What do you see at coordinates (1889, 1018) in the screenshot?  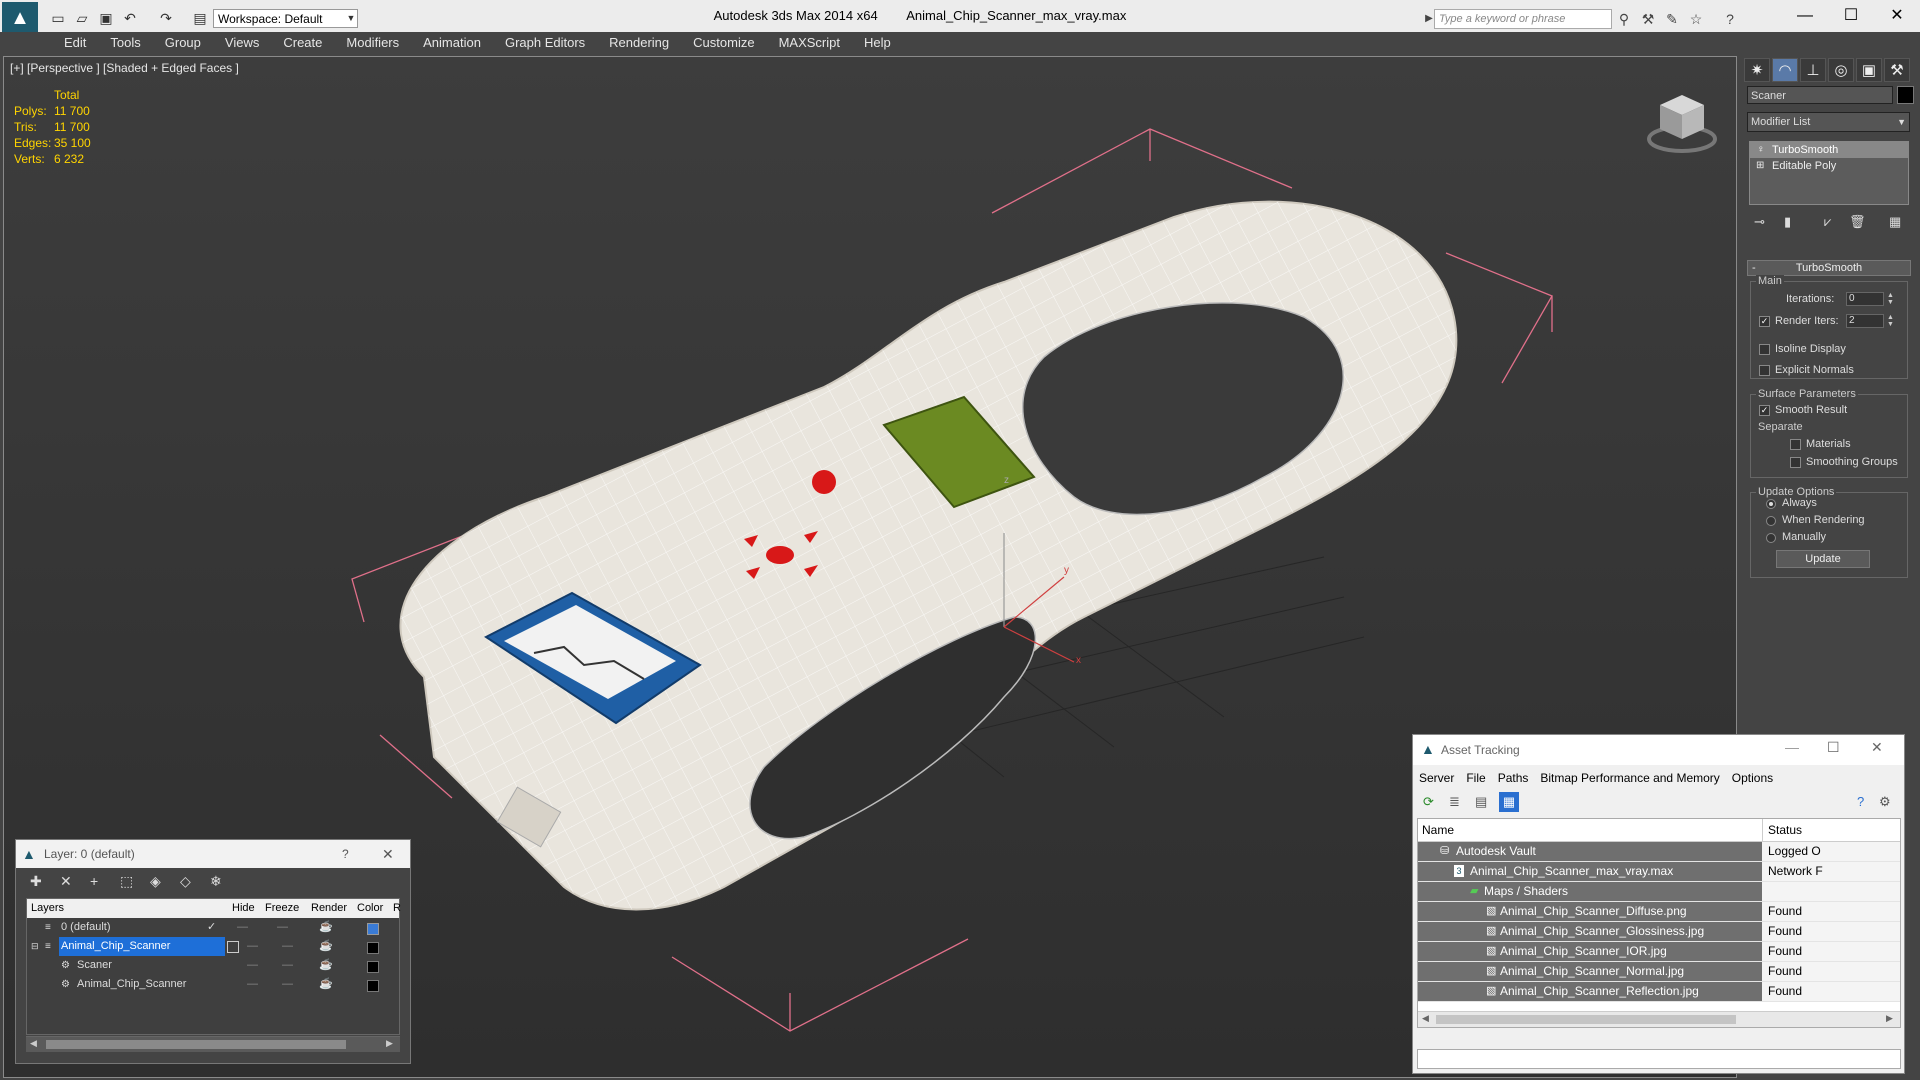 I see `scroll-right-icon: ▶` at bounding box center [1889, 1018].